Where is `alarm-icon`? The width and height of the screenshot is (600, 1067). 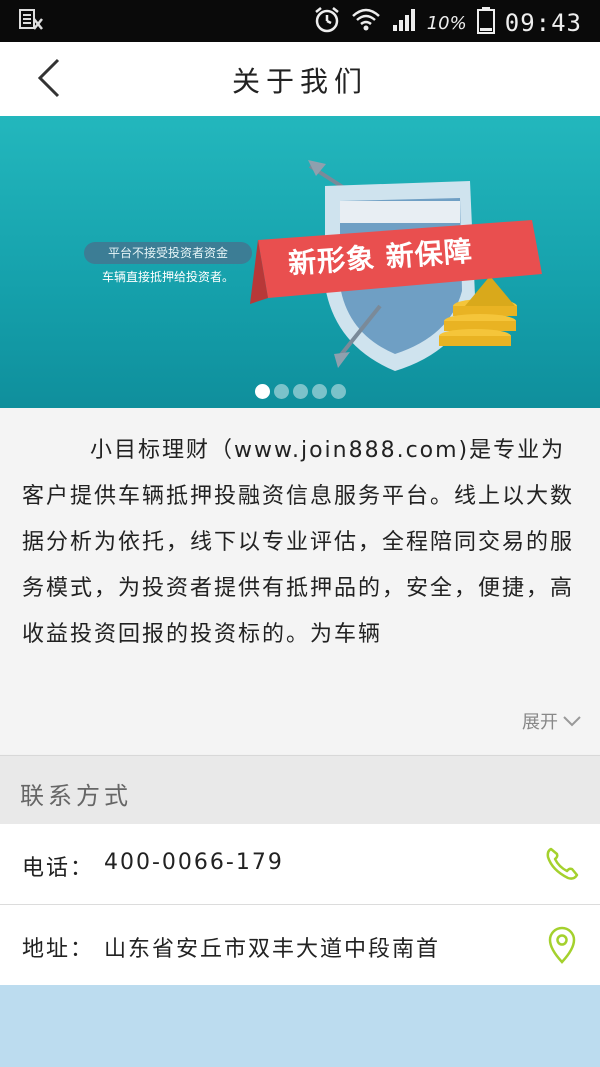
alarm-icon is located at coordinates (327, 23).